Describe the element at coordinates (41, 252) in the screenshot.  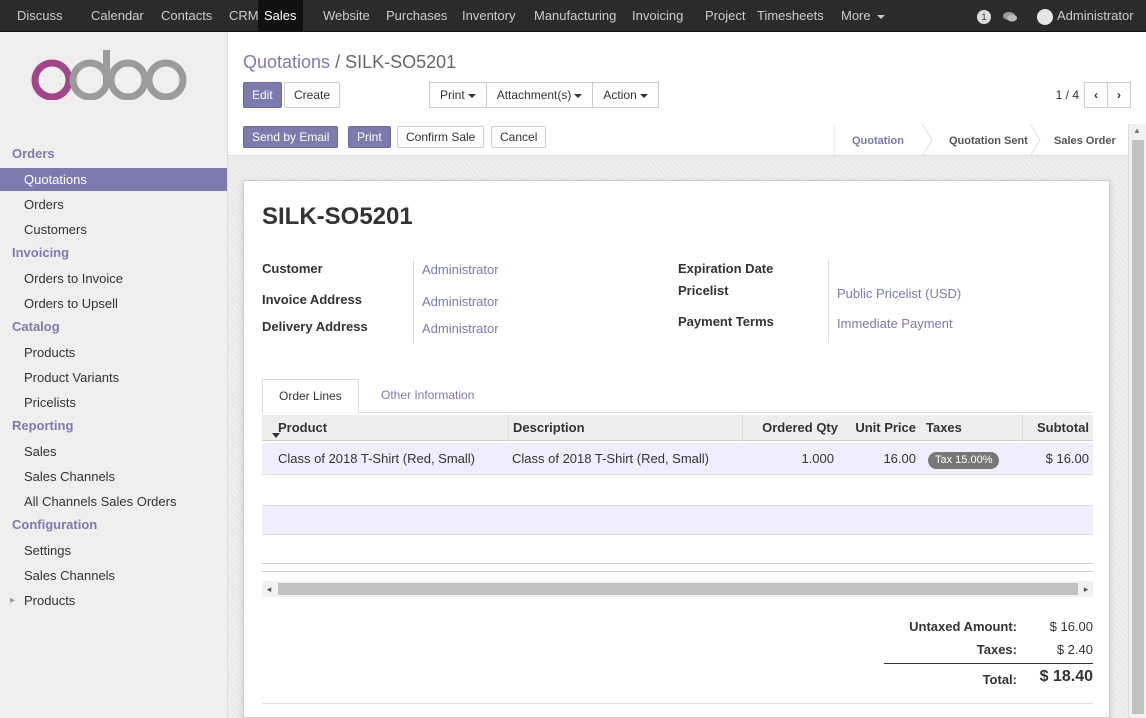
I see `sidebar-section-invoicing: Invoicing` at that location.